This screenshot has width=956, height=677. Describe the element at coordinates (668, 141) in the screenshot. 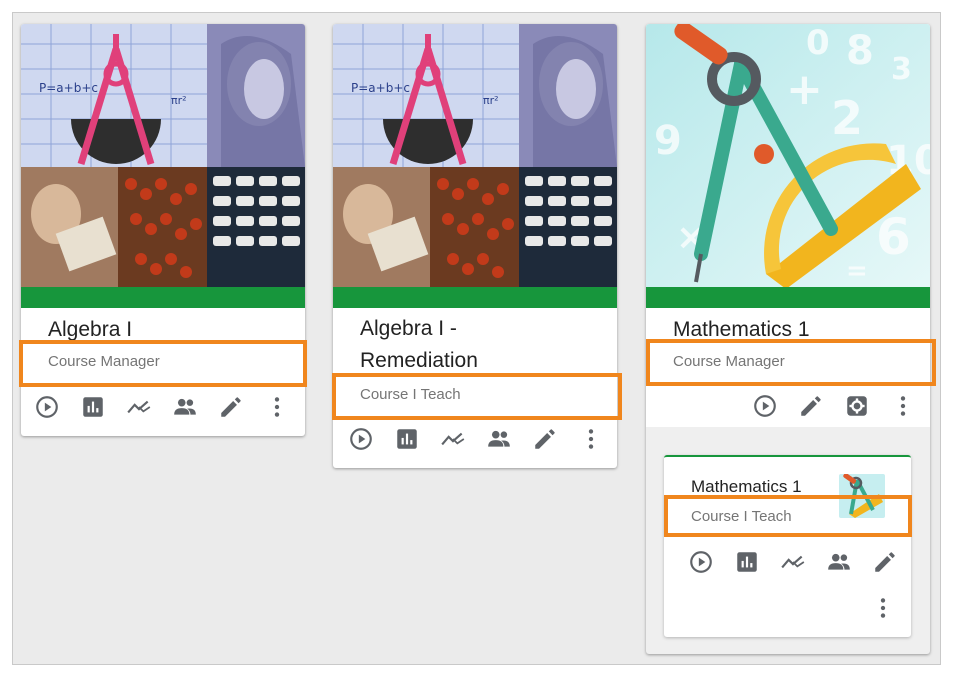

I see `svg-text: 9` at that location.